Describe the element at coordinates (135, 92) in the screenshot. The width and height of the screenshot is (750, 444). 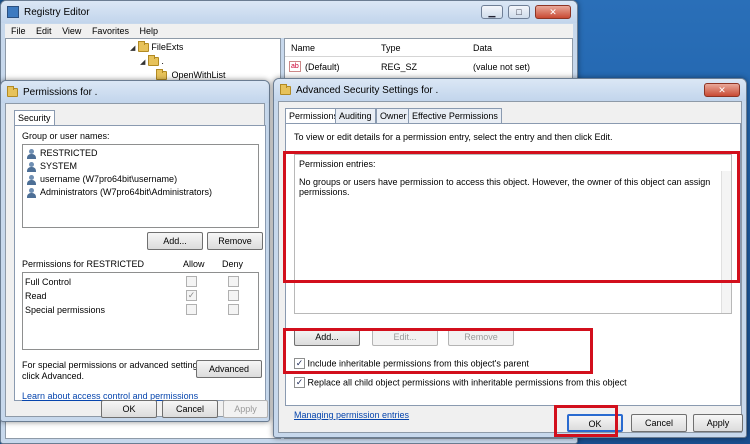
I see `permissions-titlebar: Permissions for .` at that location.